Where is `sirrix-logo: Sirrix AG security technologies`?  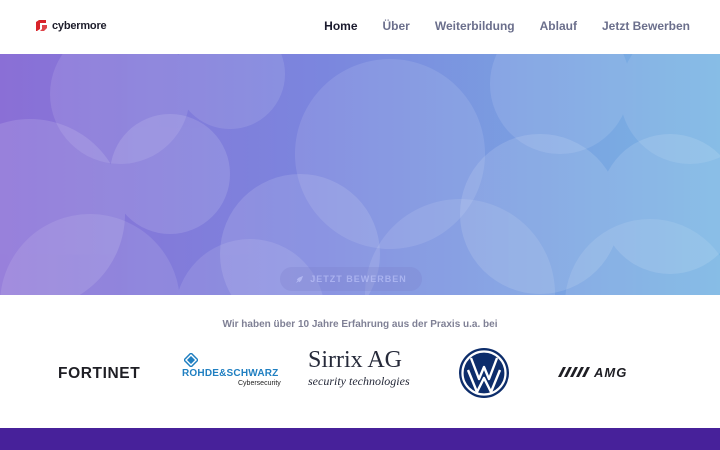
sirrix-logo: Sirrix AG security technologies is located at coordinates (361, 369).